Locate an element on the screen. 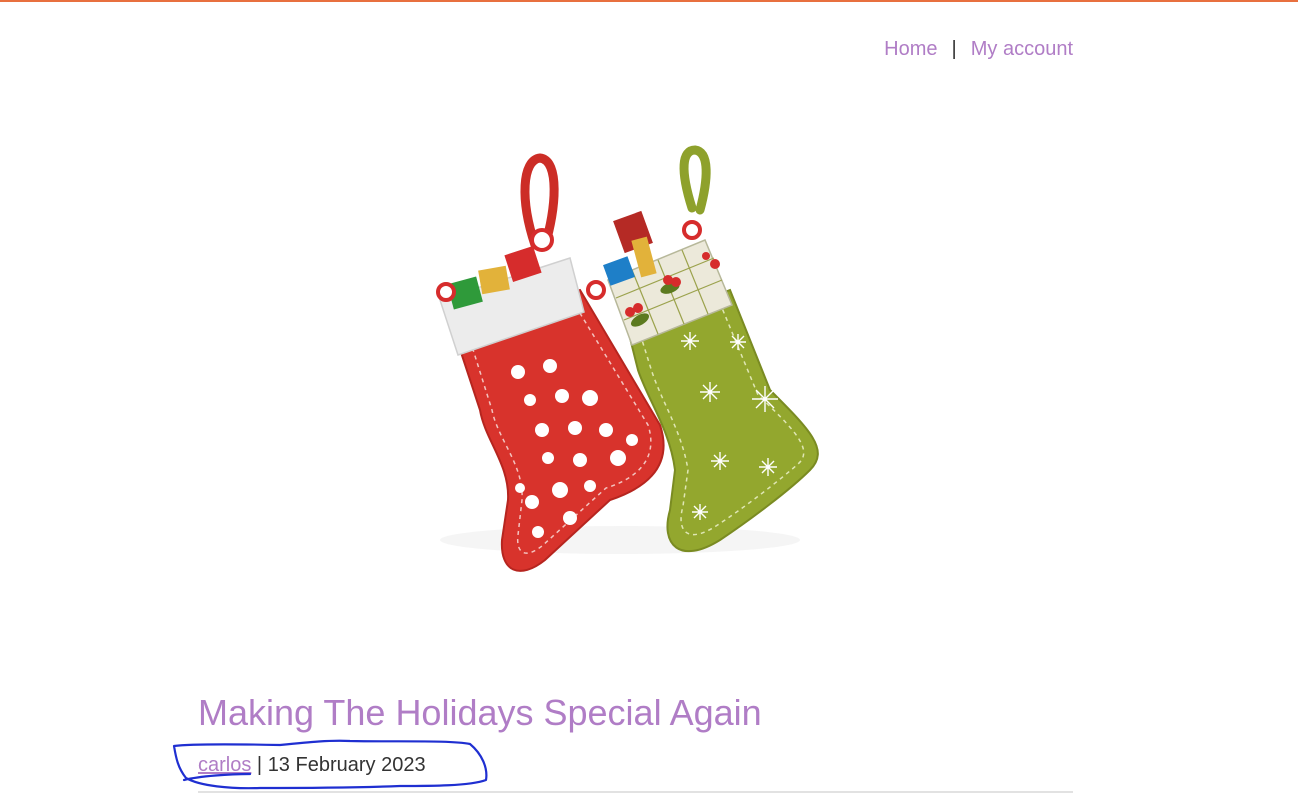 Image resolution: width=1298 pixels, height=807 pixels. author-link: carlos is located at coordinates (224, 765).